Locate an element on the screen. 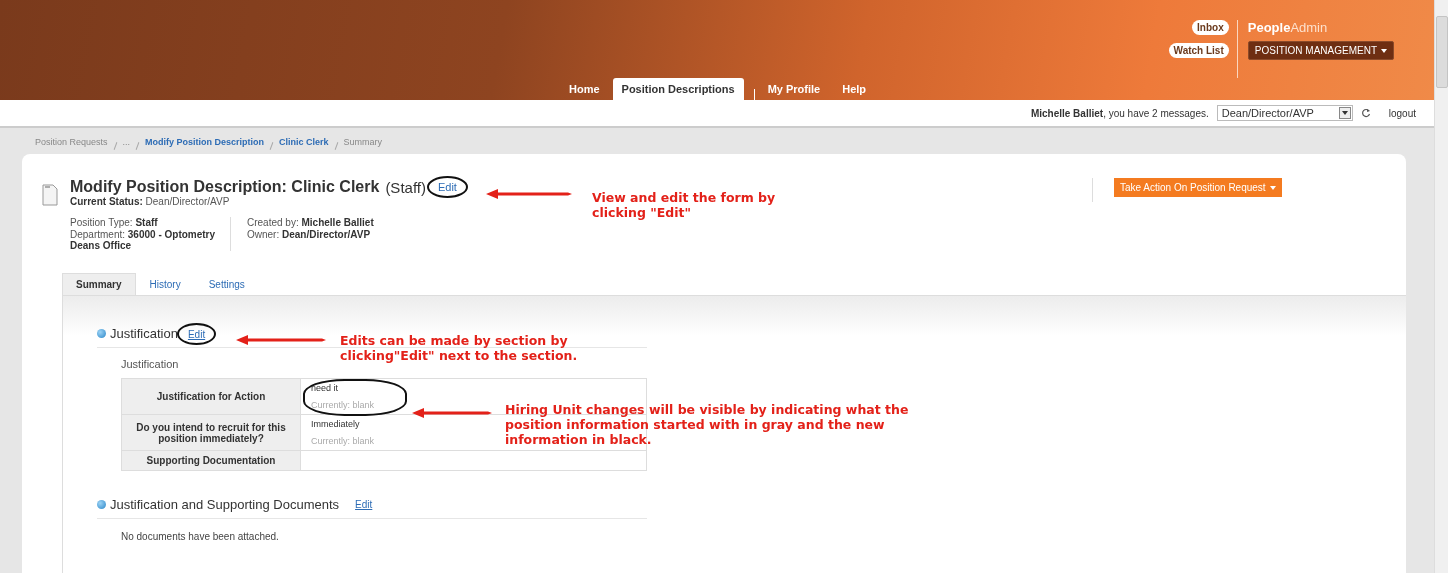 This screenshot has width=1448, height=573. meta-field: Department: 36000 - Optometry Deans Office is located at coordinates (150, 240).